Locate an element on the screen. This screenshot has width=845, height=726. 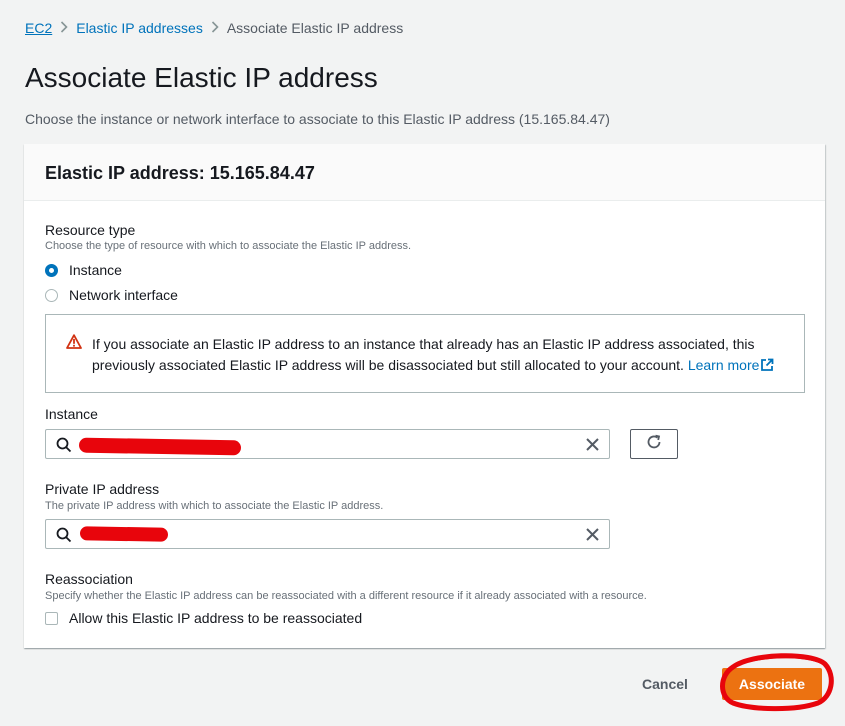
clear-private-ip-icon is located at coordinates (592, 537).